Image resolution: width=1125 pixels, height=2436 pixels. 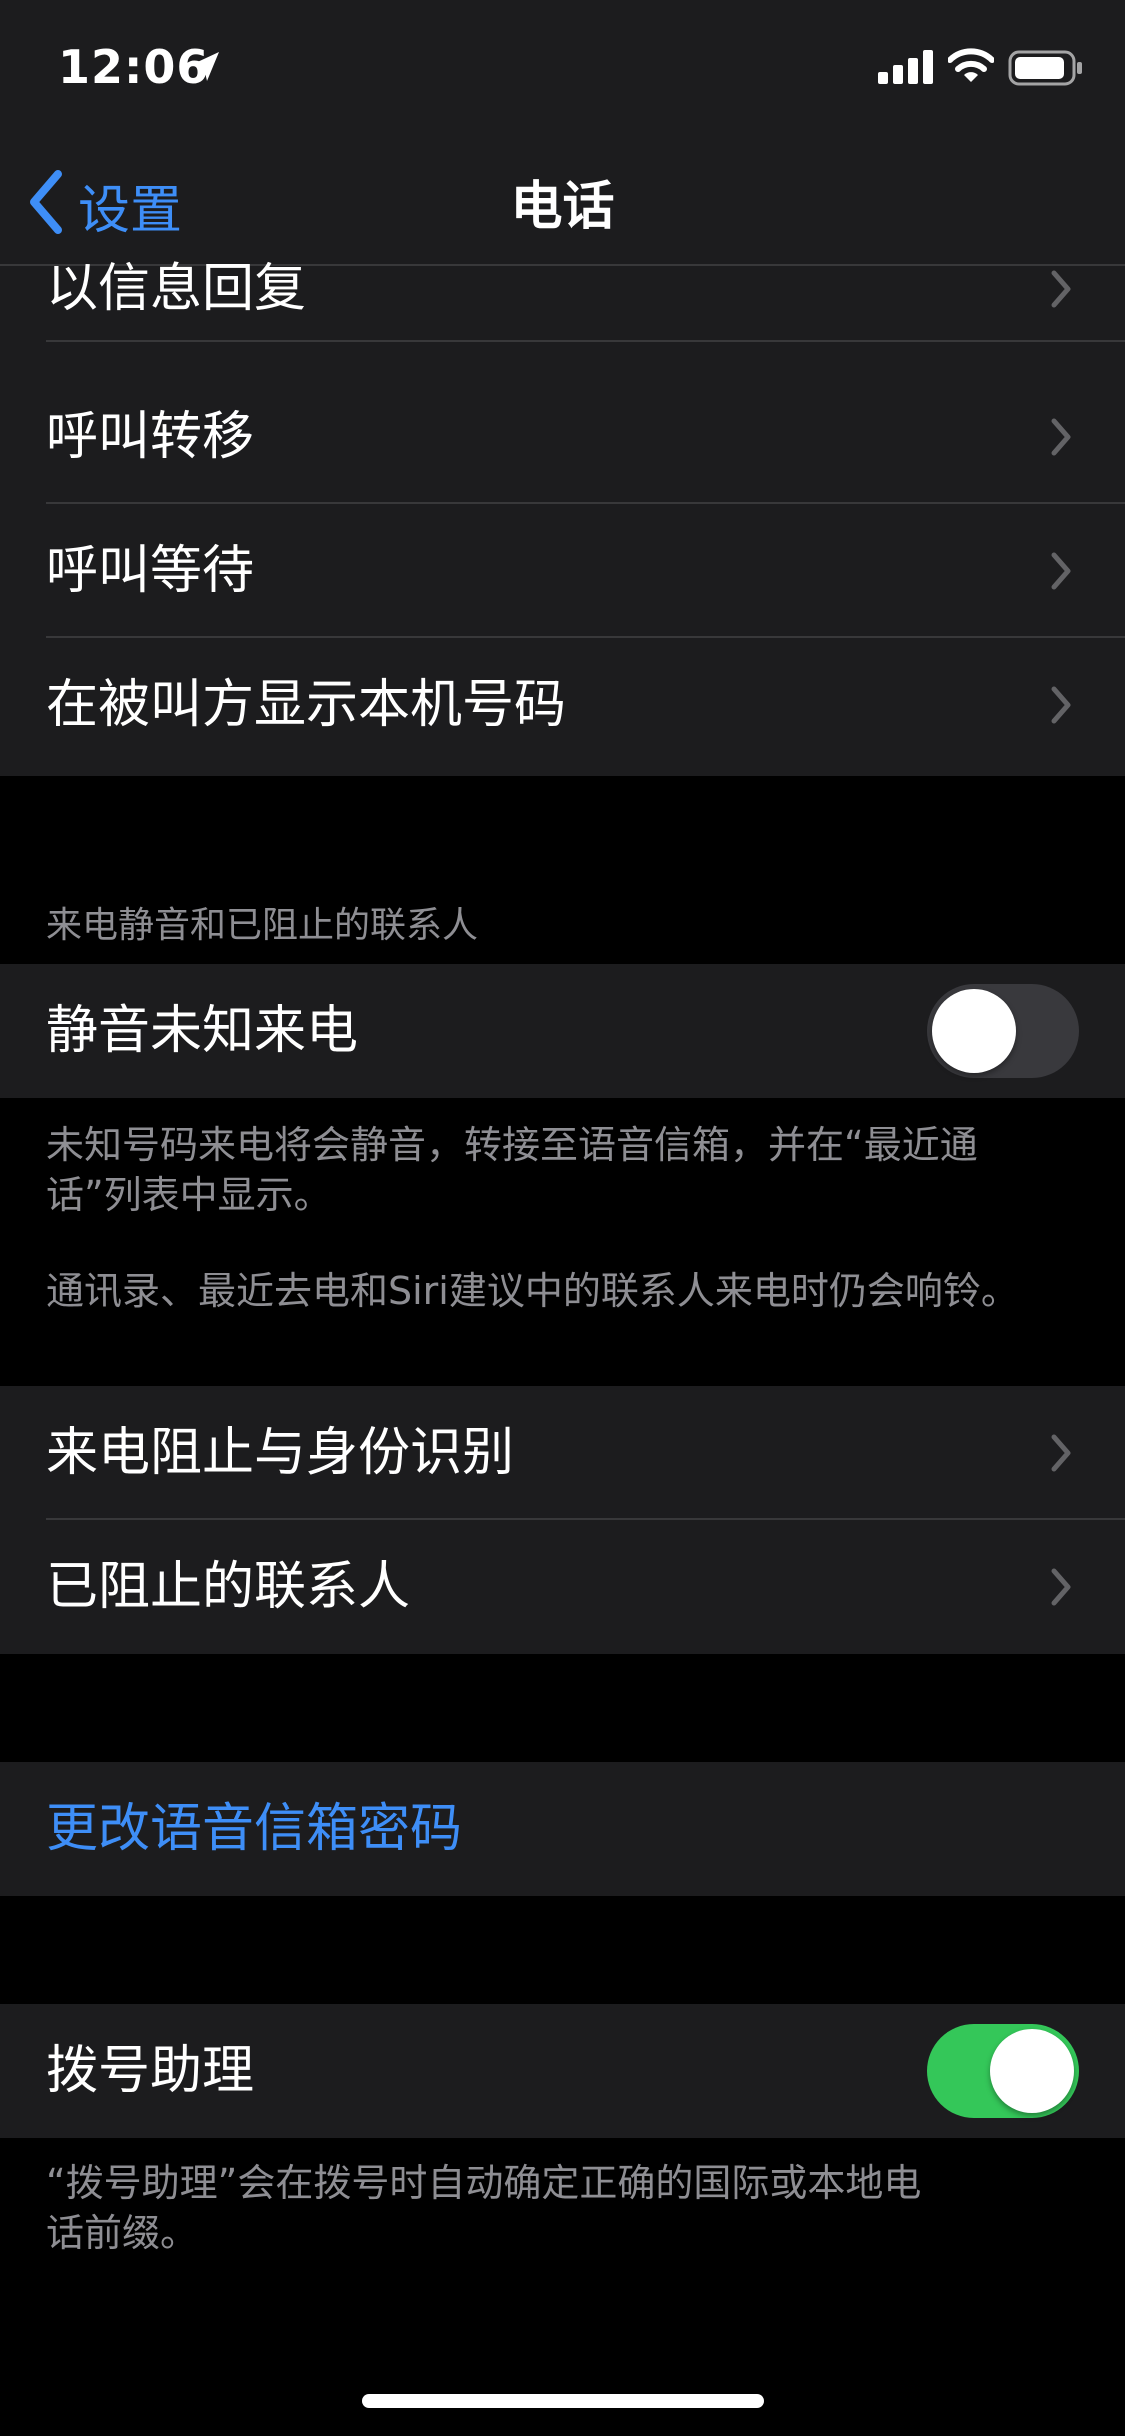 What do you see at coordinates (306, 705) in the screenshot?
I see `row-label: 在被叫方显示本机号码` at bounding box center [306, 705].